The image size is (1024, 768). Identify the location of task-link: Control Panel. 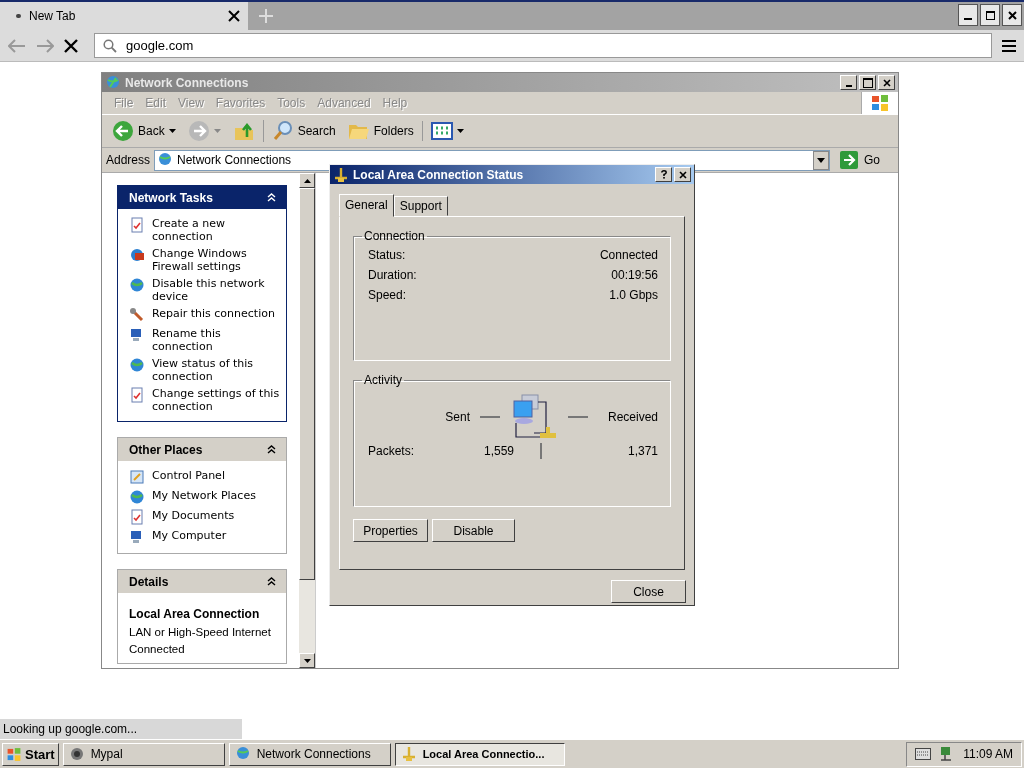
(188, 475).